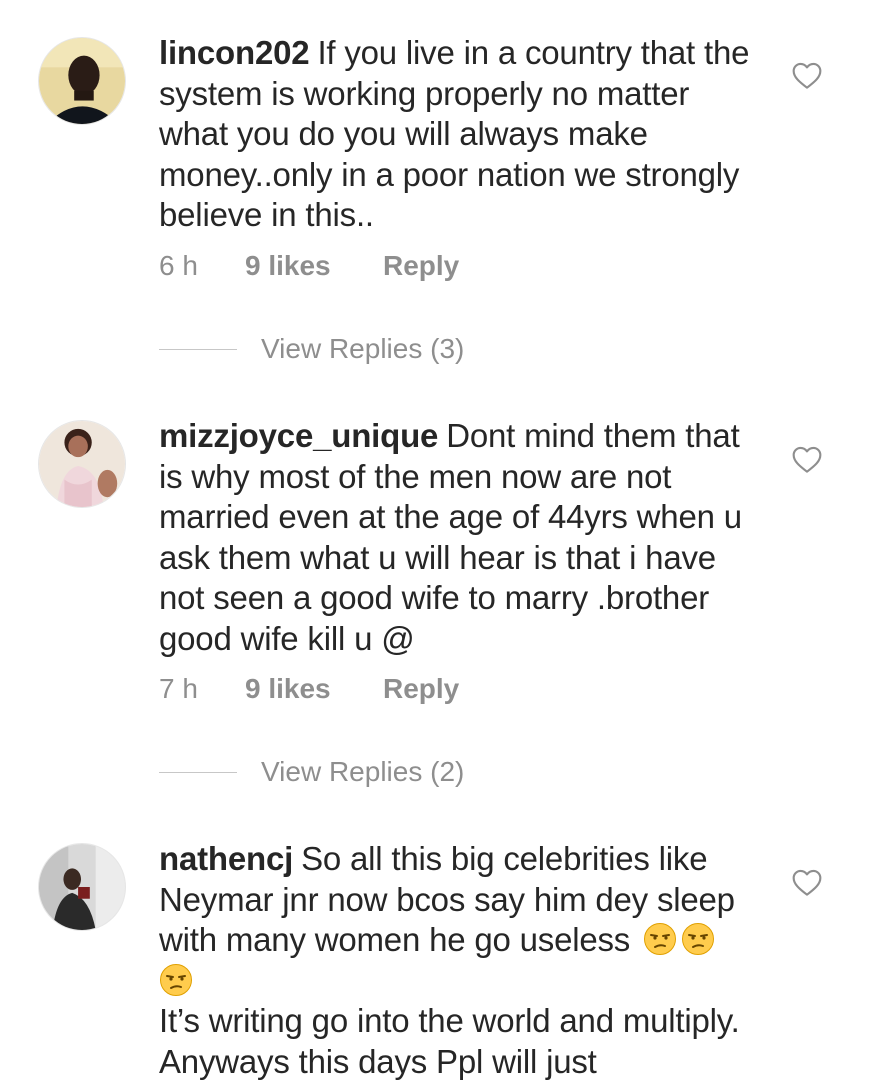 Image resolution: width=878 pixels, height=1082 pixels. I want to click on view-replies-button: View Replies (2), so click(311, 772).